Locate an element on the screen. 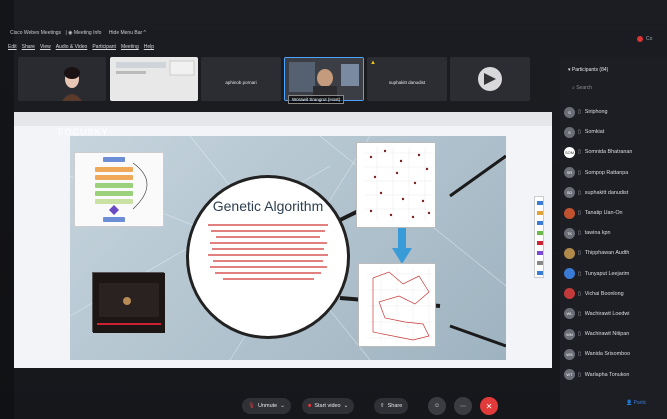  annotation-toolbar is located at coordinates (539, 237).